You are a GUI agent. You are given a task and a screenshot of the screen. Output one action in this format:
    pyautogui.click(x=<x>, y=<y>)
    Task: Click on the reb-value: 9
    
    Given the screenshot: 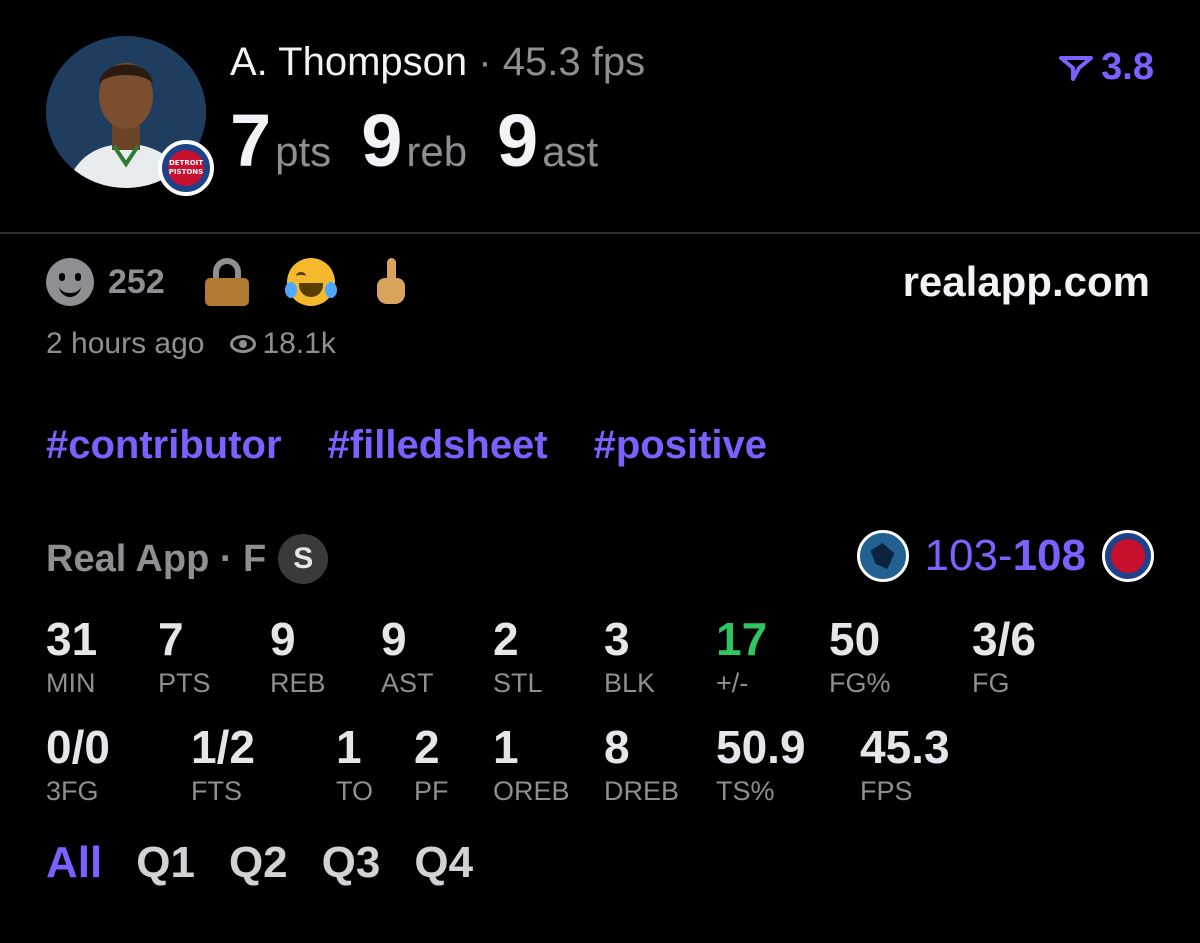 What is the action you would take?
    pyautogui.click(x=381, y=140)
    